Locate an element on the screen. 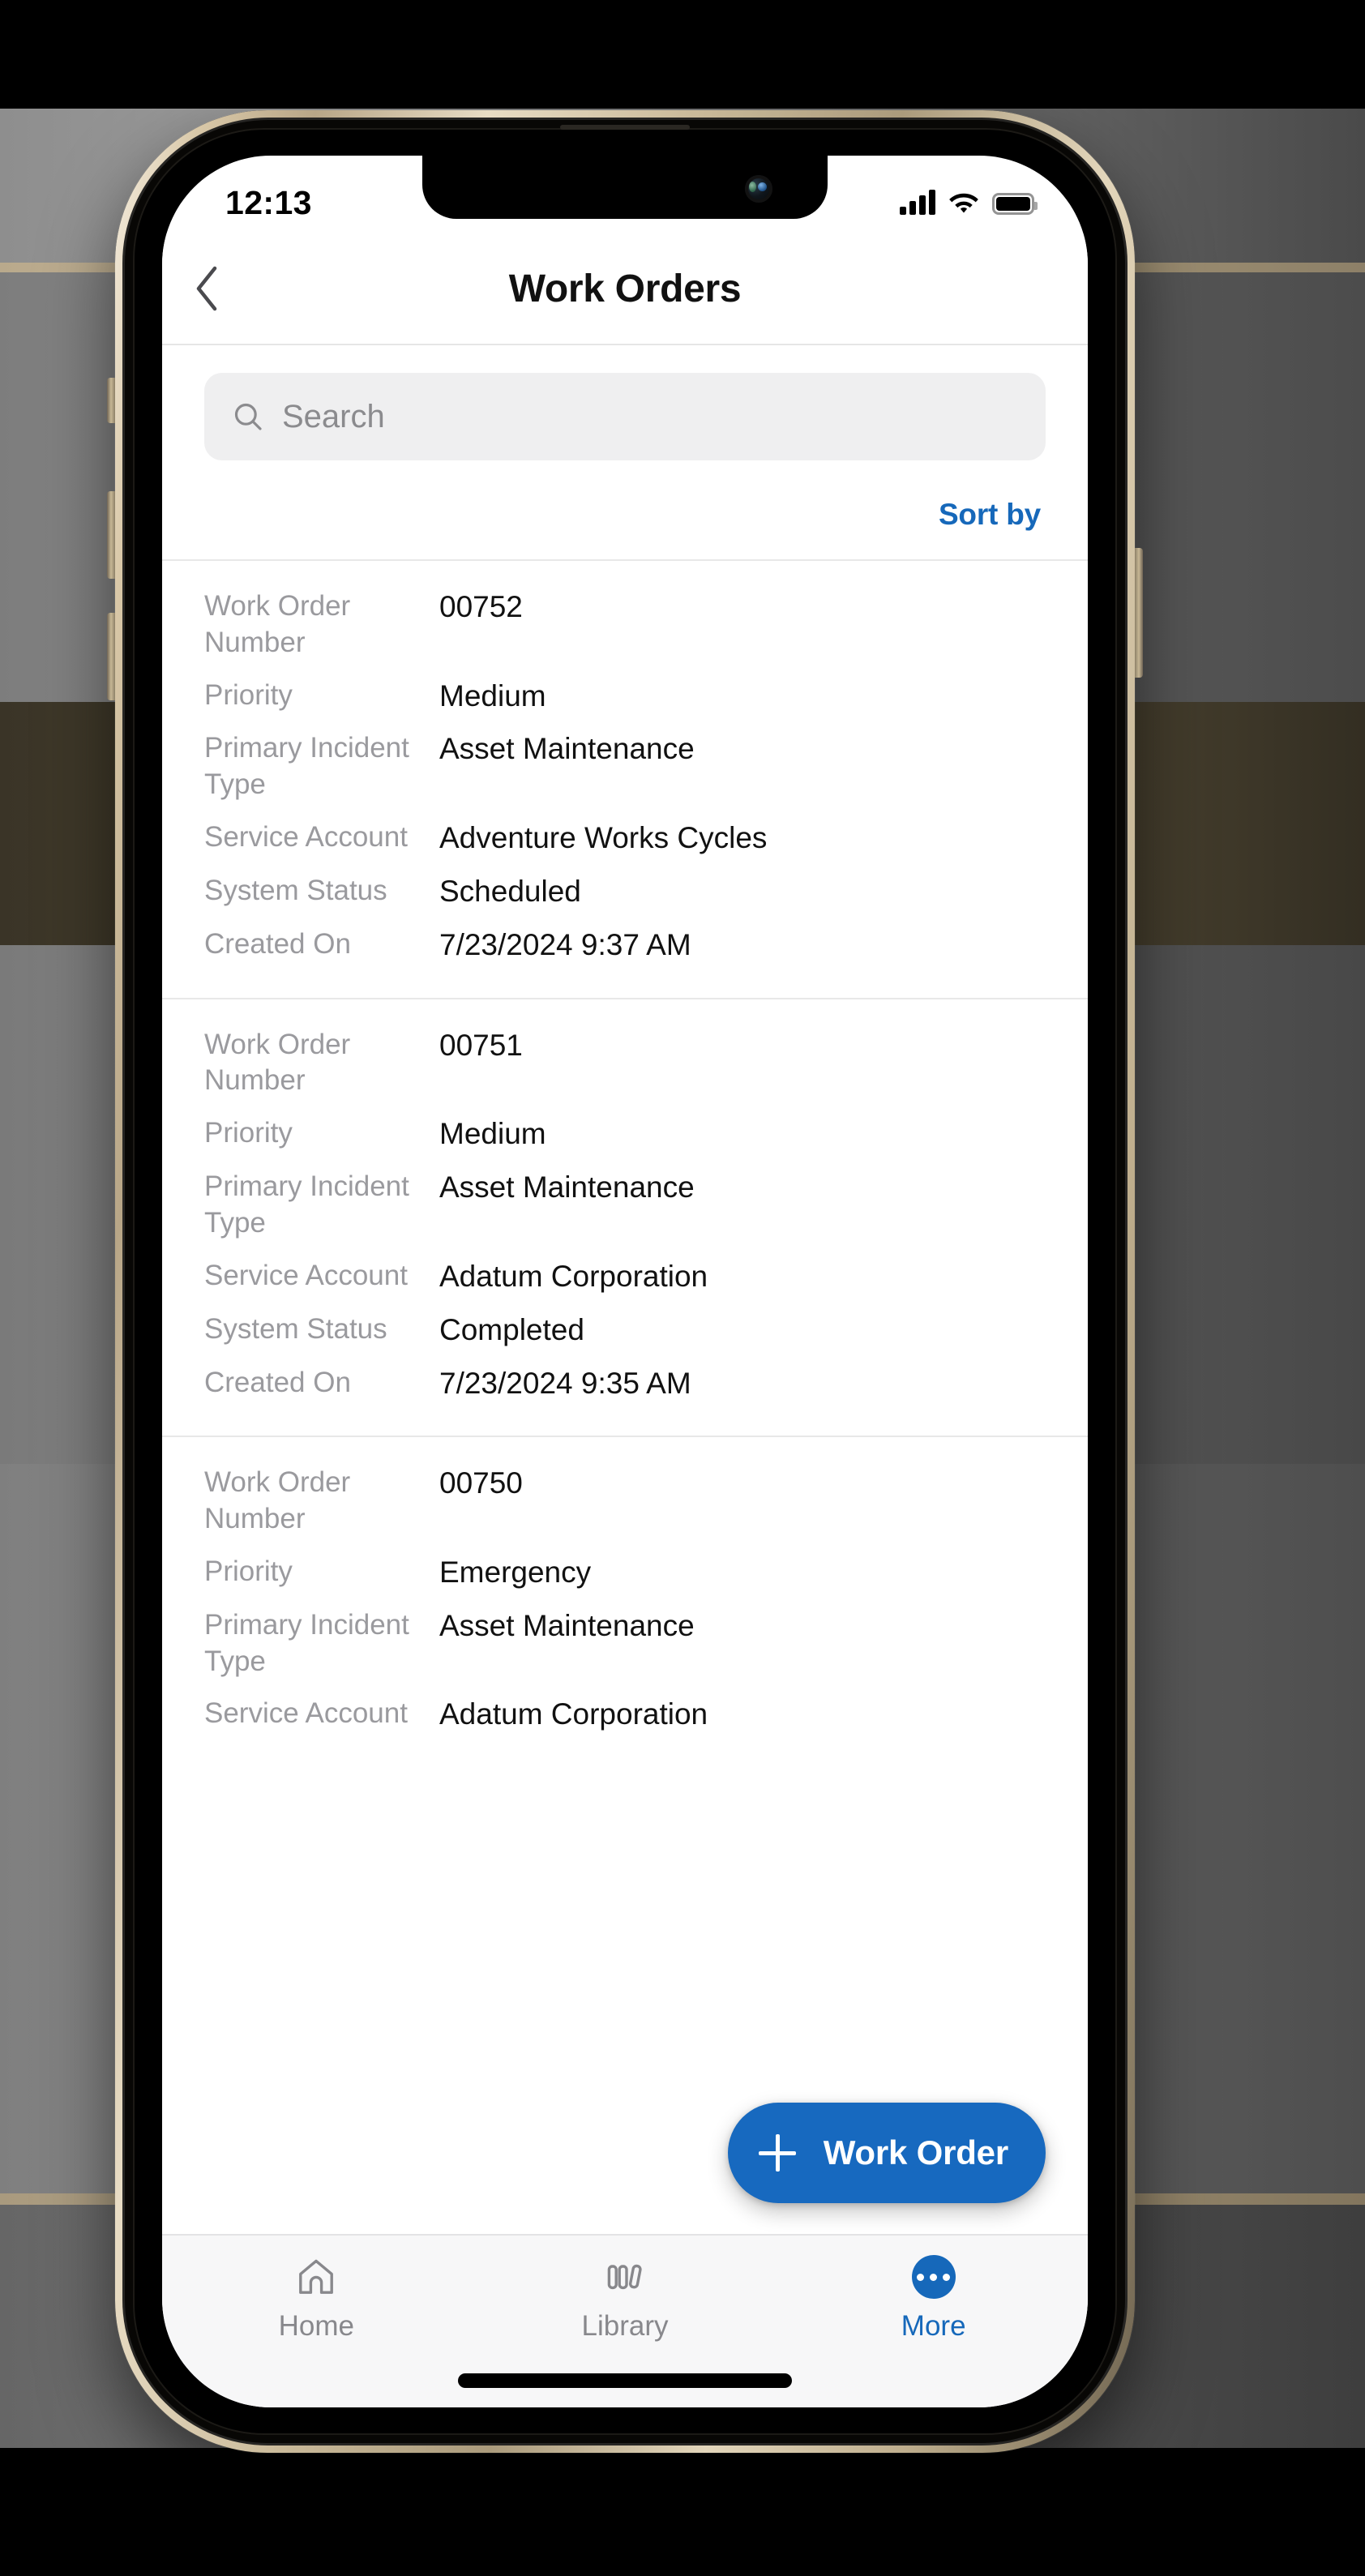 The width and height of the screenshot is (1365, 2576). field-value: Completed is located at coordinates (511, 1329).